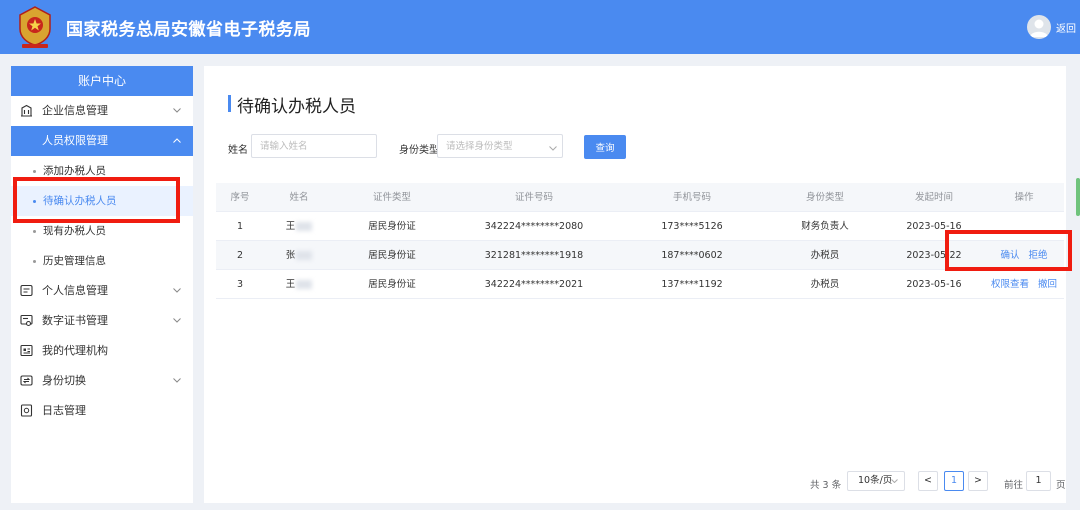 The height and width of the screenshot is (510, 1080). Describe the element at coordinates (934, 284) in the screenshot. I see `date-cell: 2023-05-16` at that location.